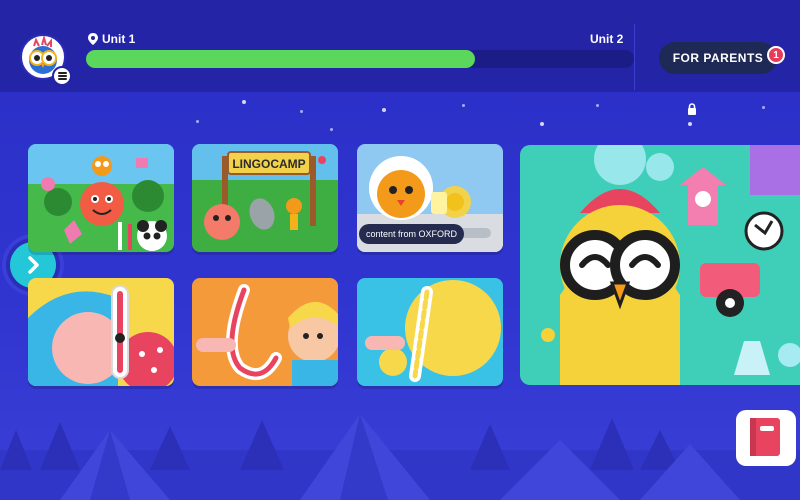  I want to click on lesson-card-characters, so click(101, 198).